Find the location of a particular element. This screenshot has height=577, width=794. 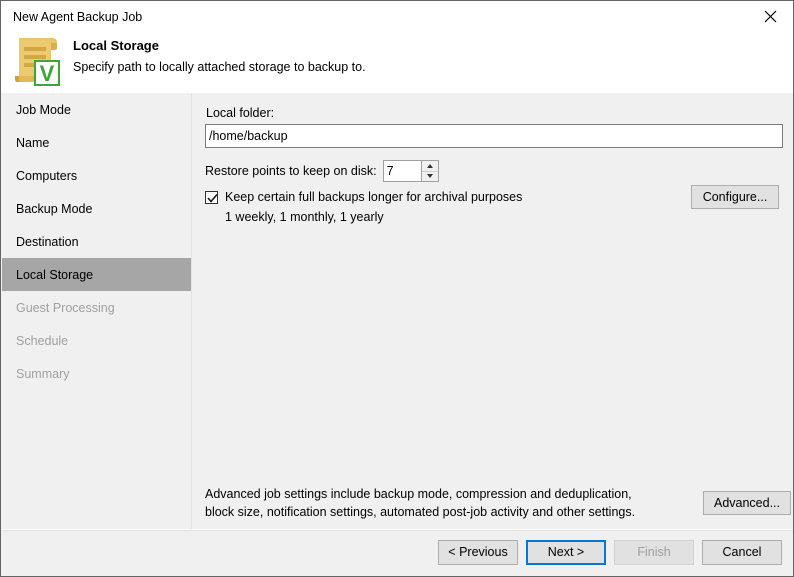

restore-points-row: Restore points to keep on disk: is located at coordinates (322, 171).